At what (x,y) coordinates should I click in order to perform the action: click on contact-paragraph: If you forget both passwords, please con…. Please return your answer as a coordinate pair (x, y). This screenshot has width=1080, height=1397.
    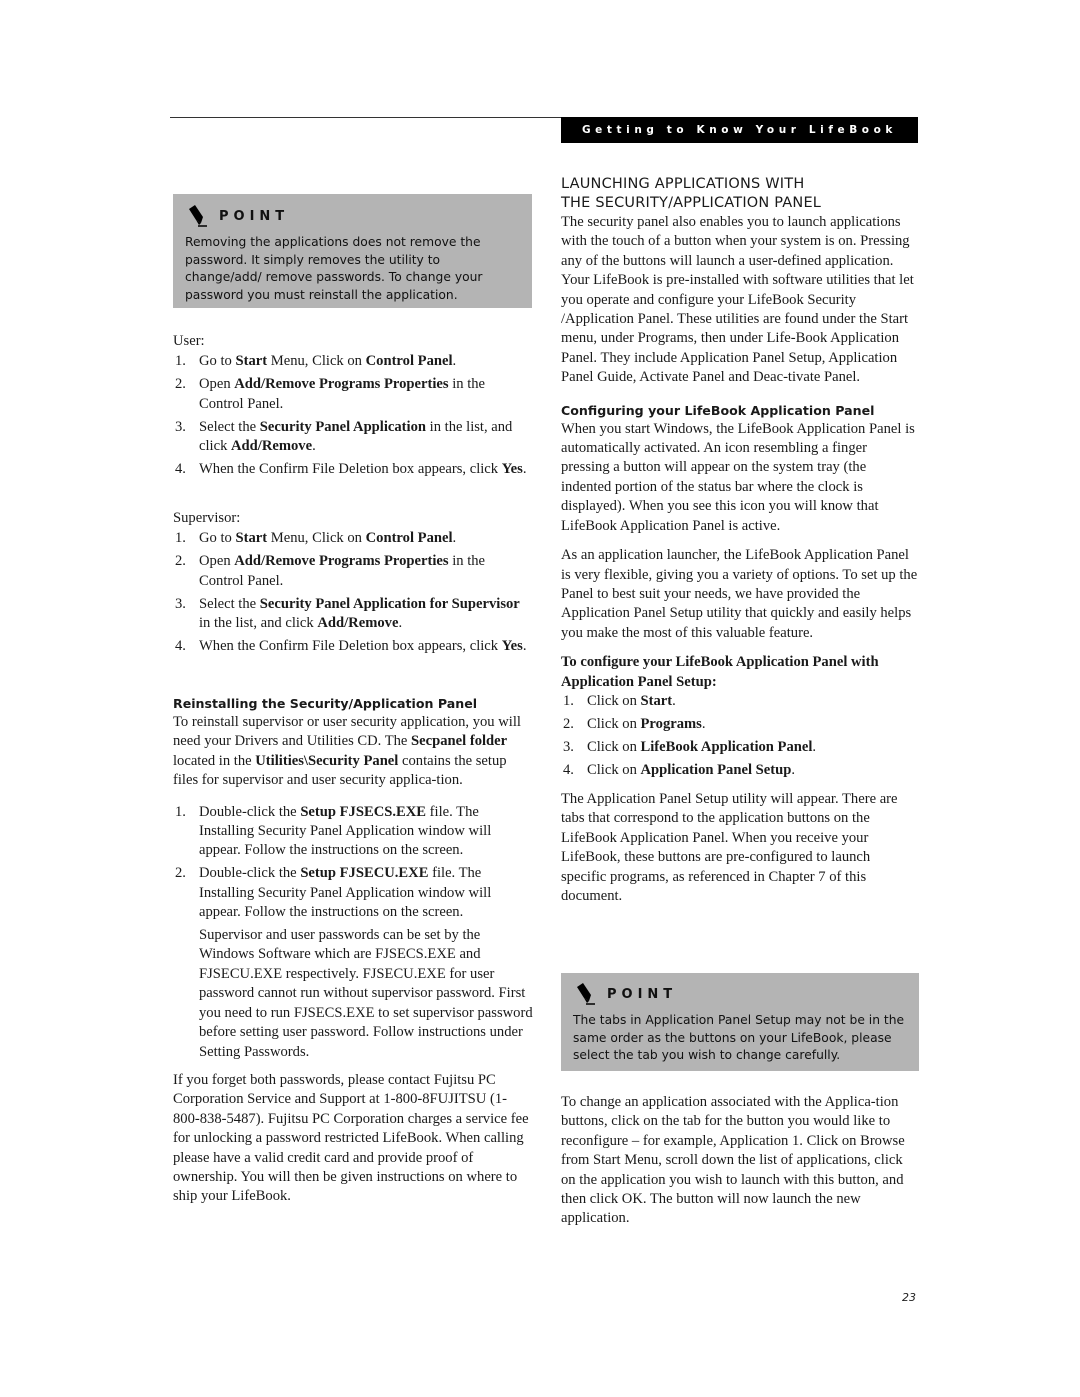
    Looking at the image, I should click on (351, 1138).